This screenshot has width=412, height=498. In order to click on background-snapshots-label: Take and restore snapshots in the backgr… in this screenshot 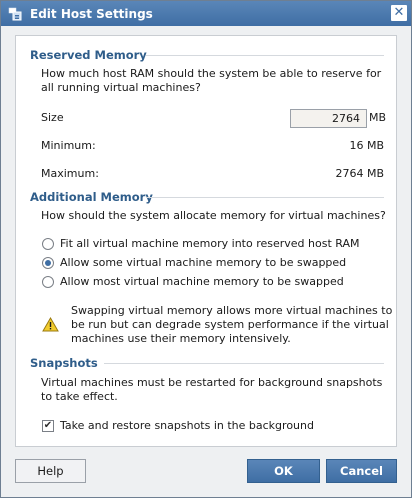, I will do `click(187, 425)`.